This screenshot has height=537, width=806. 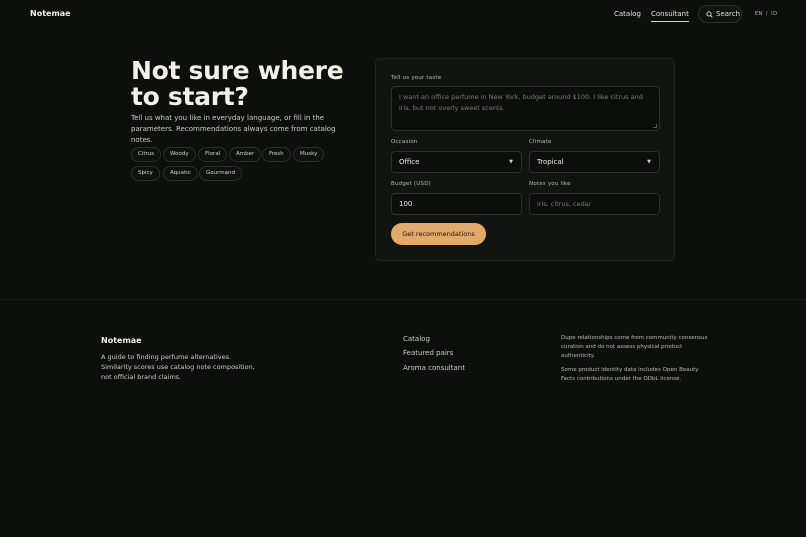 What do you see at coordinates (627, 14) in the screenshot?
I see `nav-link-catalog: Catalog` at bounding box center [627, 14].